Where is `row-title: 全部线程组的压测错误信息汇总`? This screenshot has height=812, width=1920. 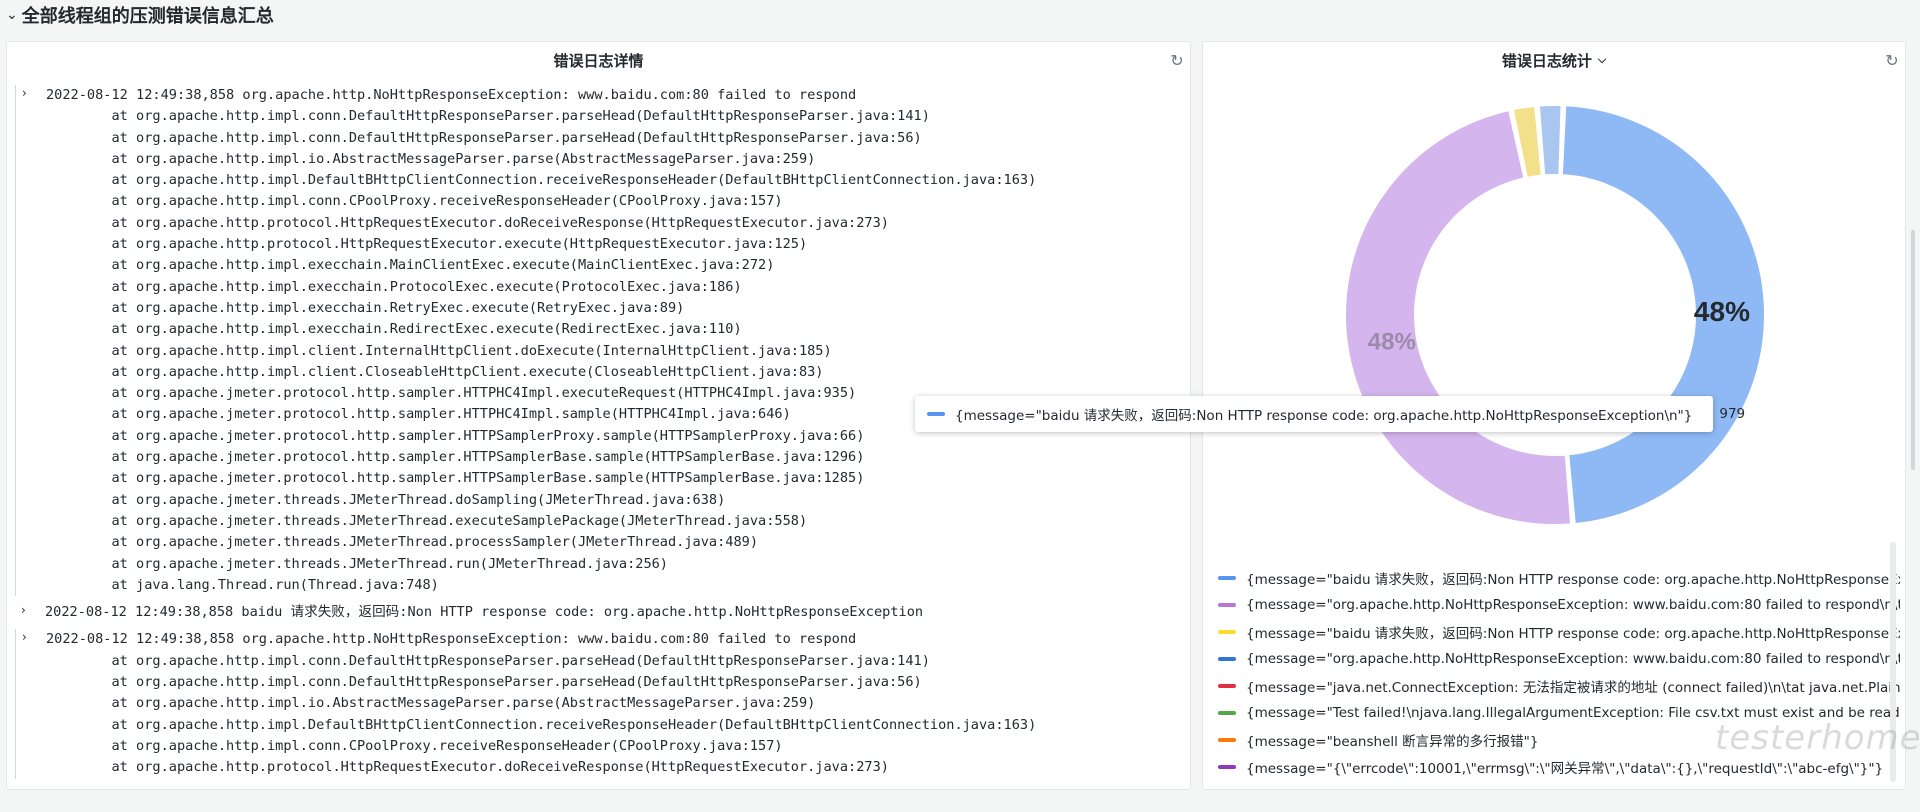
row-title: 全部线程组的压测错误信息汇总 is located at coordinates (147, 16).